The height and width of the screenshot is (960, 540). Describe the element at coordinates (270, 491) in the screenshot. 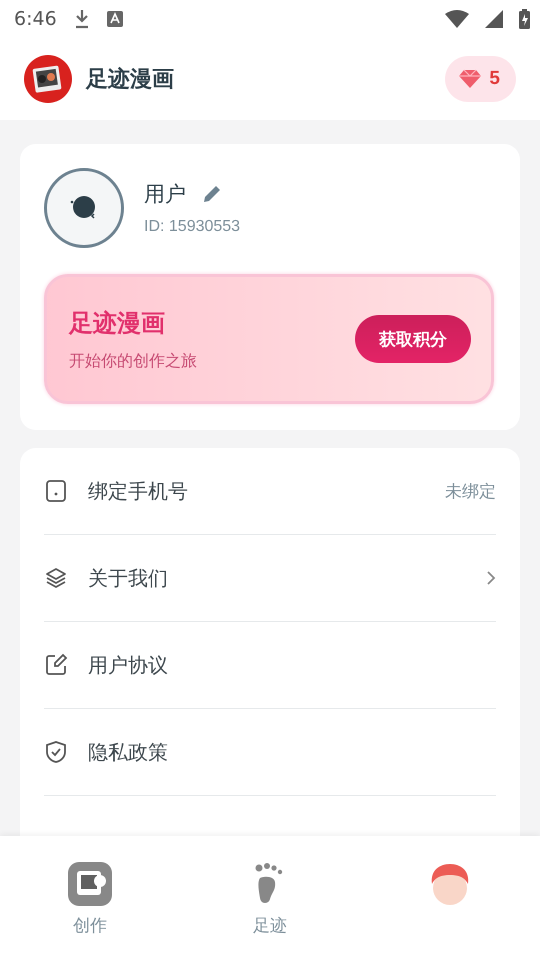

I see `menu-item: 绑定手机号 未绑定` at that location.